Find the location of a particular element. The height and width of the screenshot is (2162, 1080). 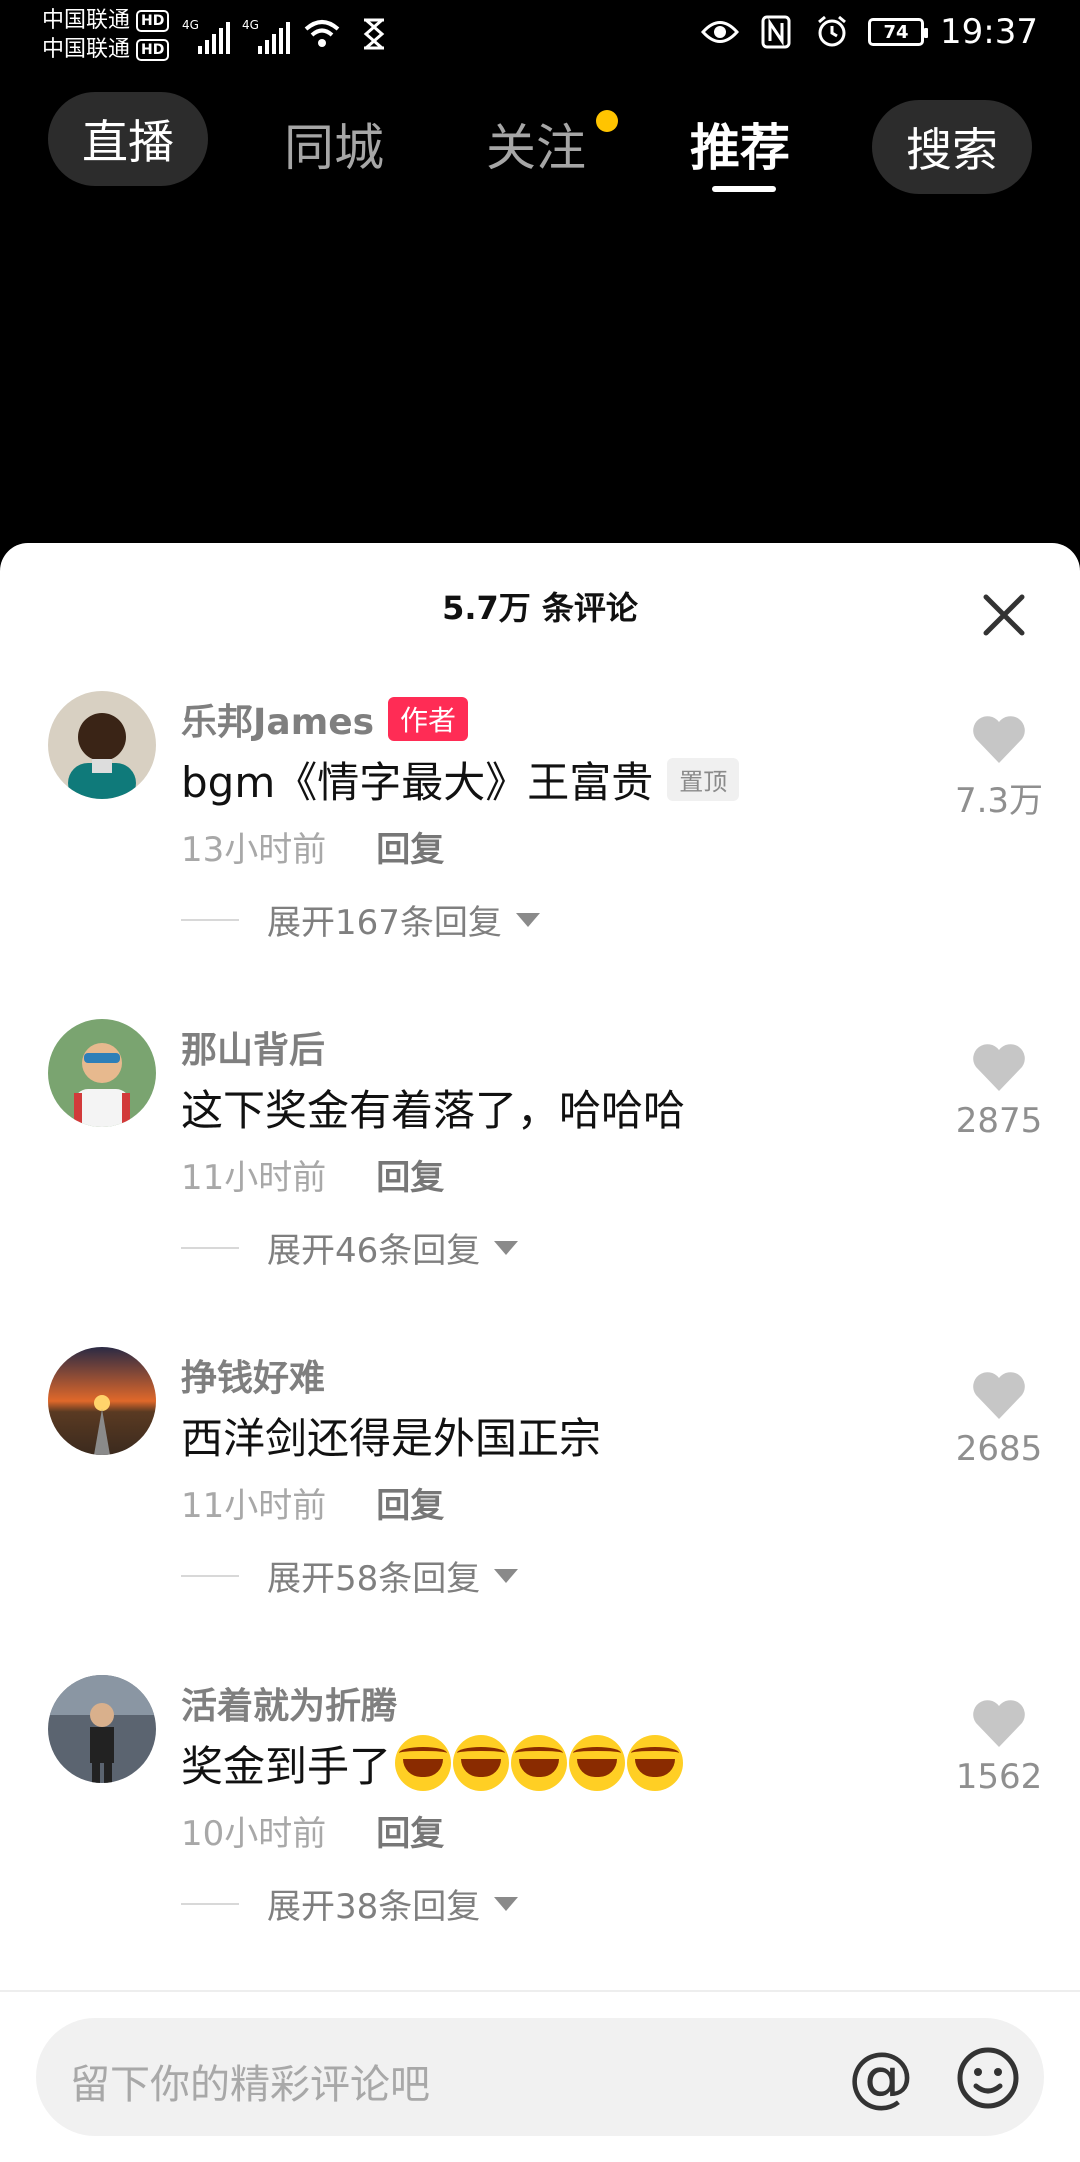

comment-input: 留下你的精彩评论吧 @ is located at coordinates (540, 2077).